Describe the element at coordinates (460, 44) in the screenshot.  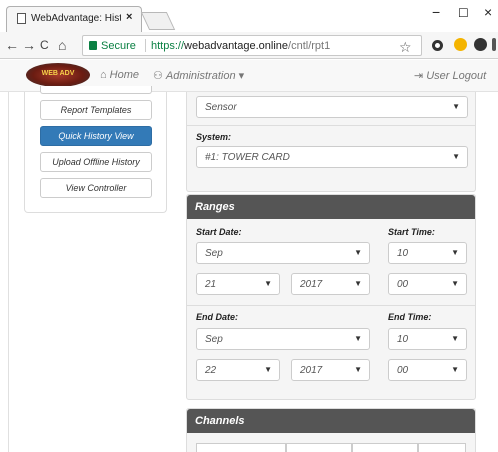
I see `extension-star-icon` at that location.